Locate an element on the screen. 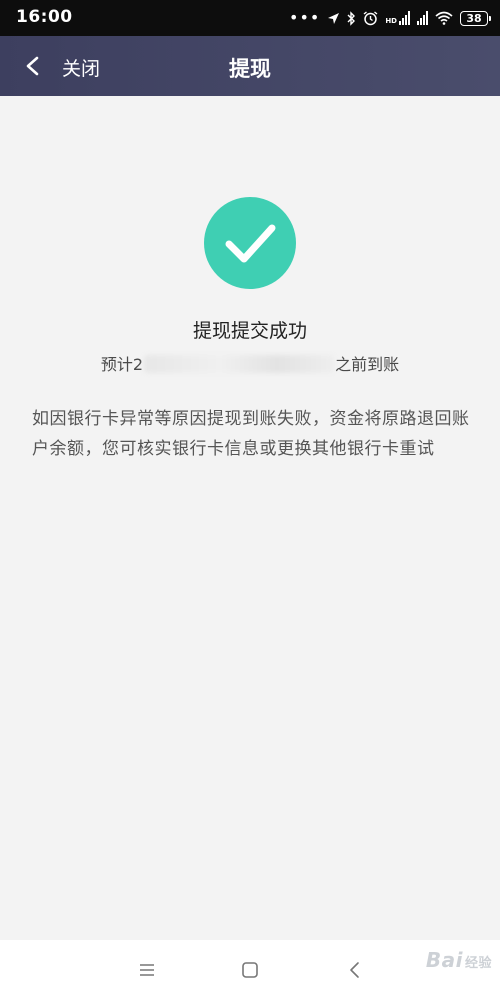 This screenshot has width=500, height=1000. success-badge is located at coordinates (250, 243).